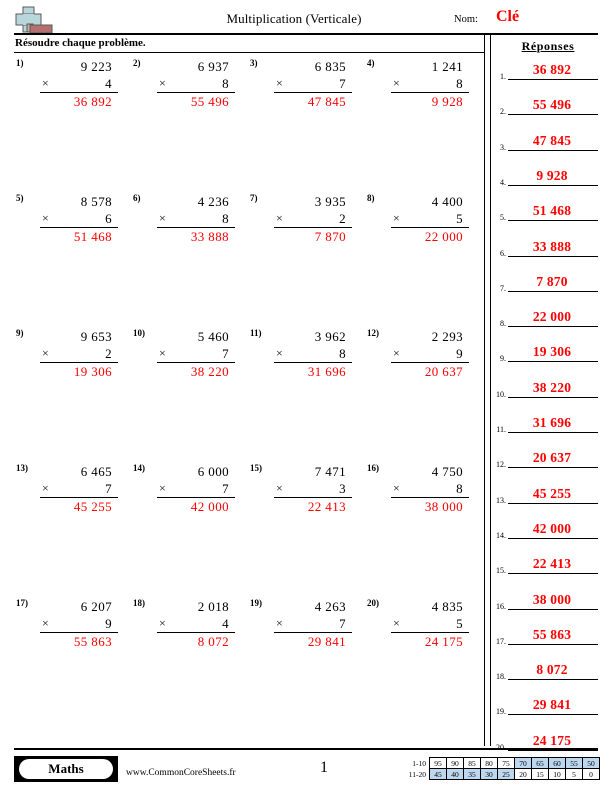 The image size is (612, 792). What do you see at coordinates (196, 624) in the screenshot?
I see `multiplier-row: × 4` at bounding box center [196, 624].